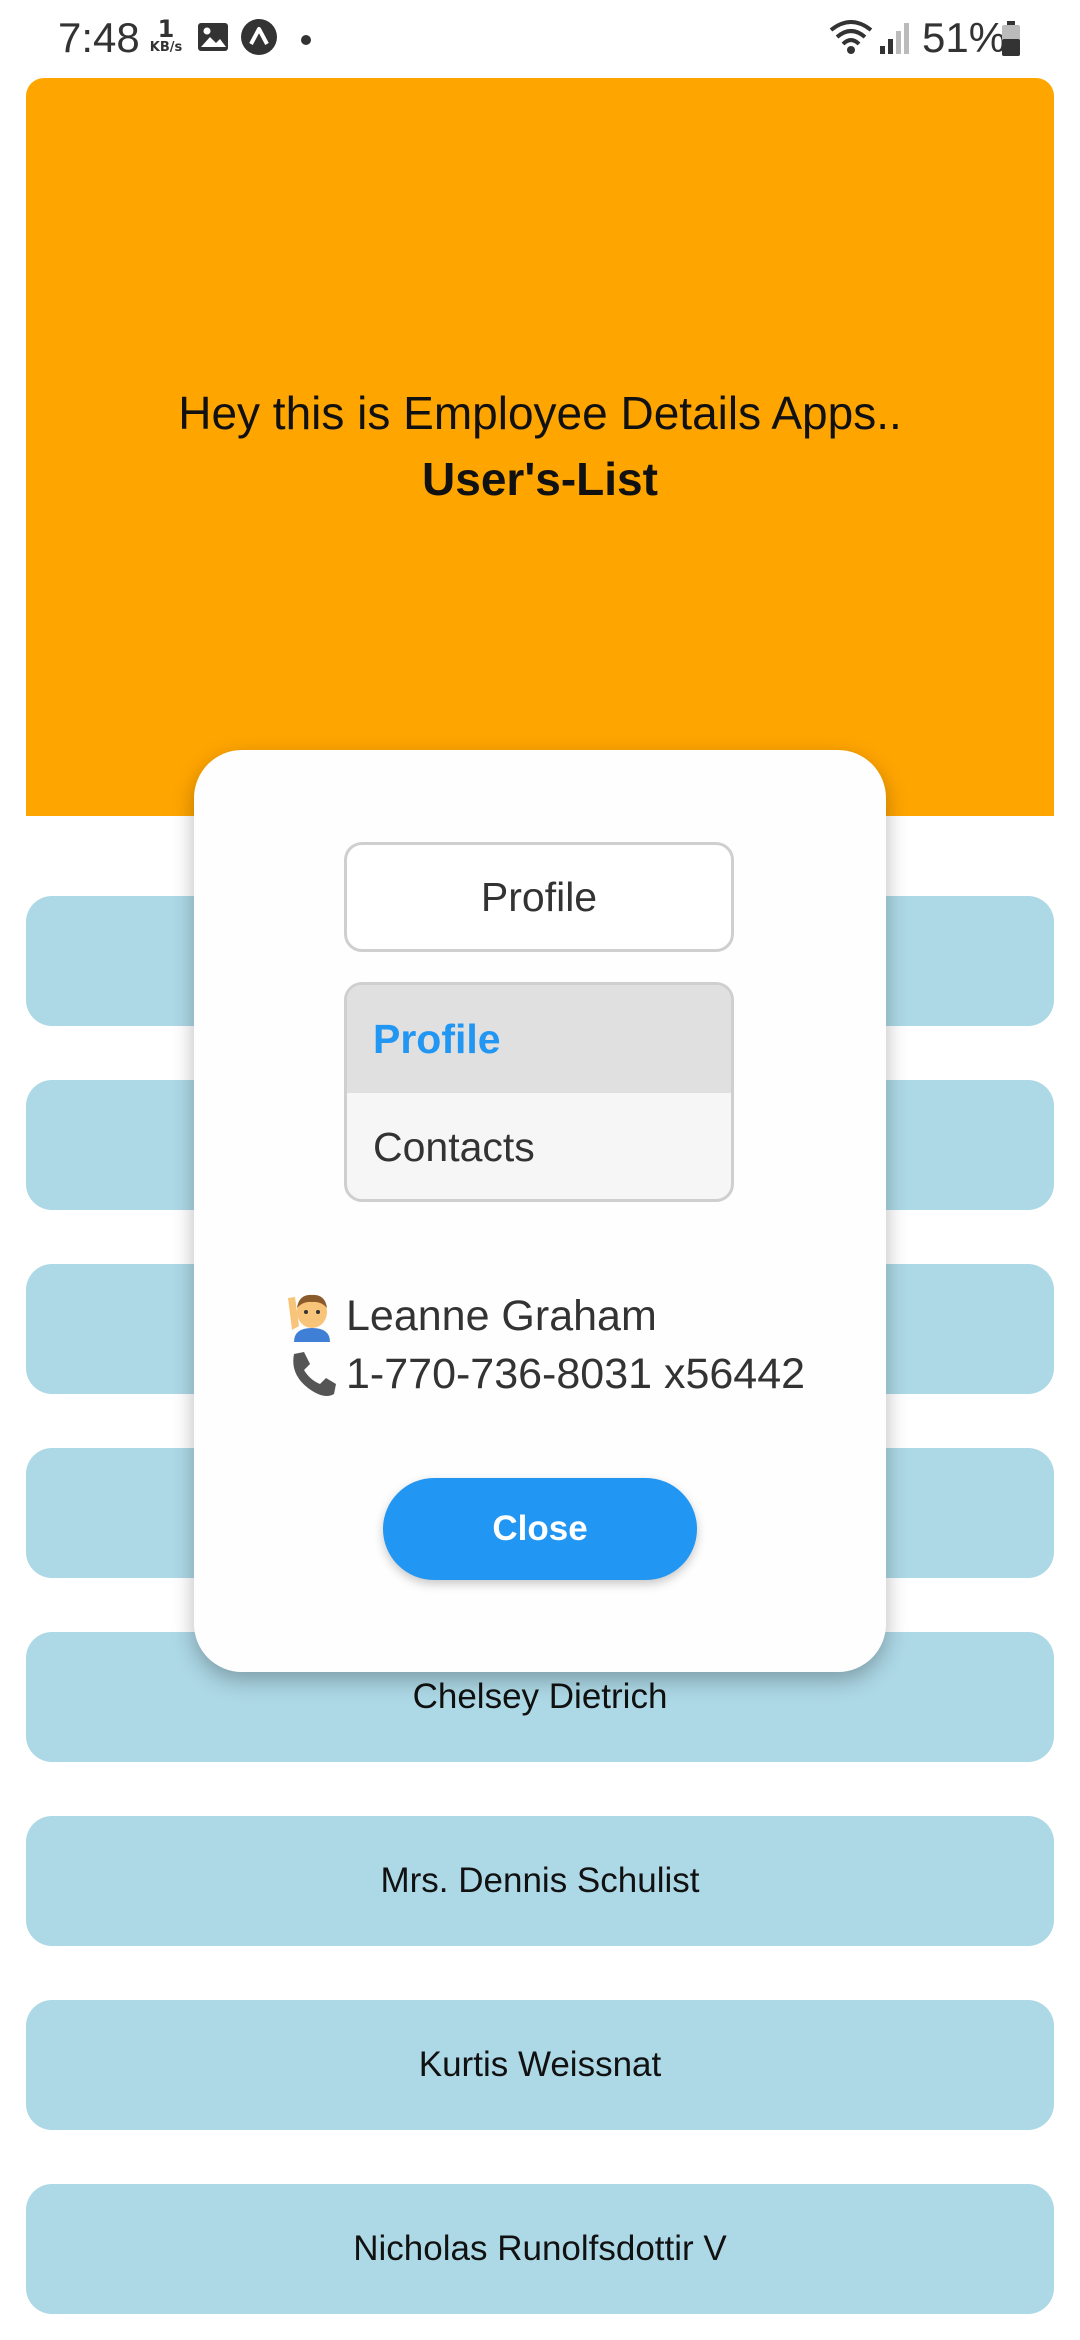 Image resolution: width=1080 pixels, height=2340 pixels. I want to click on user-phone-row: 1-770-736-8031 x56442, so click(544, 1374).